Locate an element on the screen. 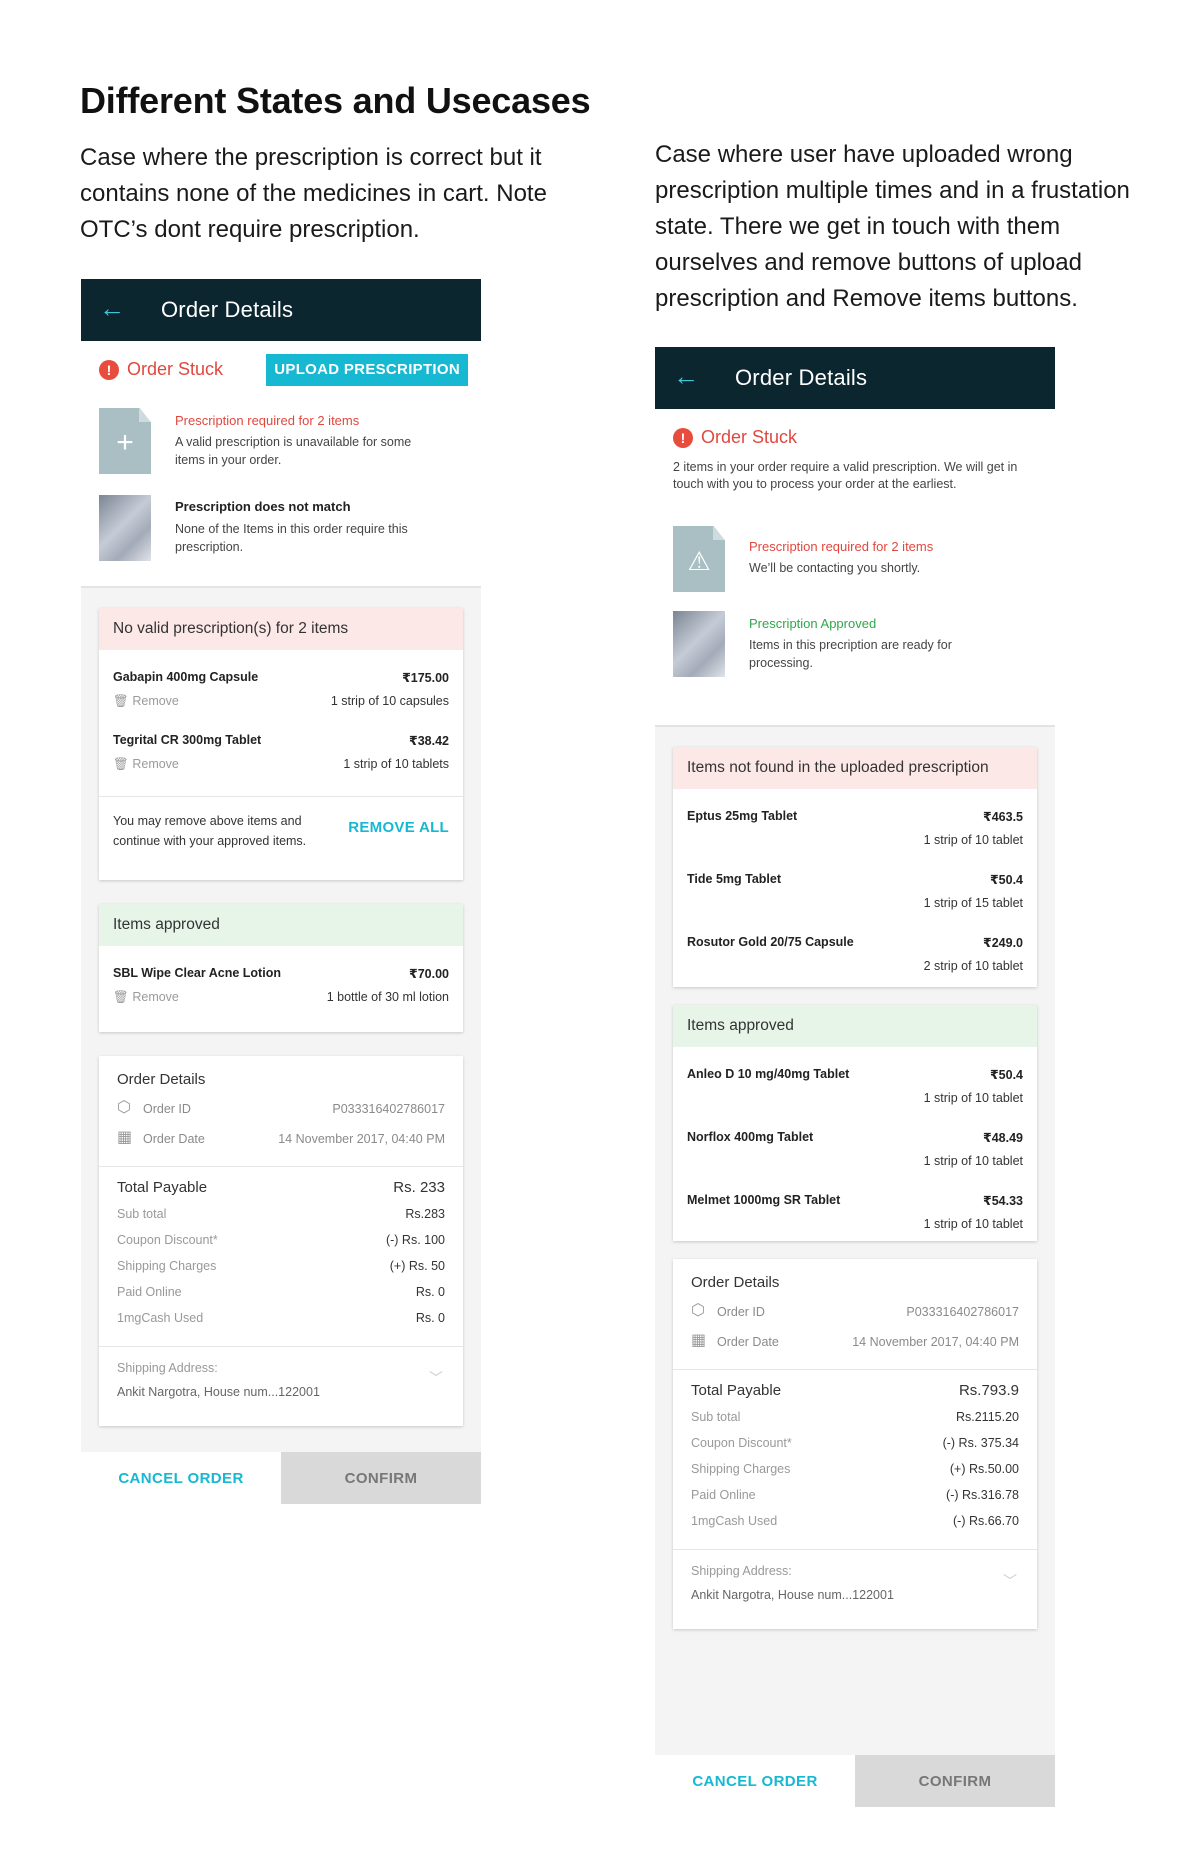 This screenshot has height=1876, width=1190. item-price: ₹70.00 is located at coordinates (429, 974).